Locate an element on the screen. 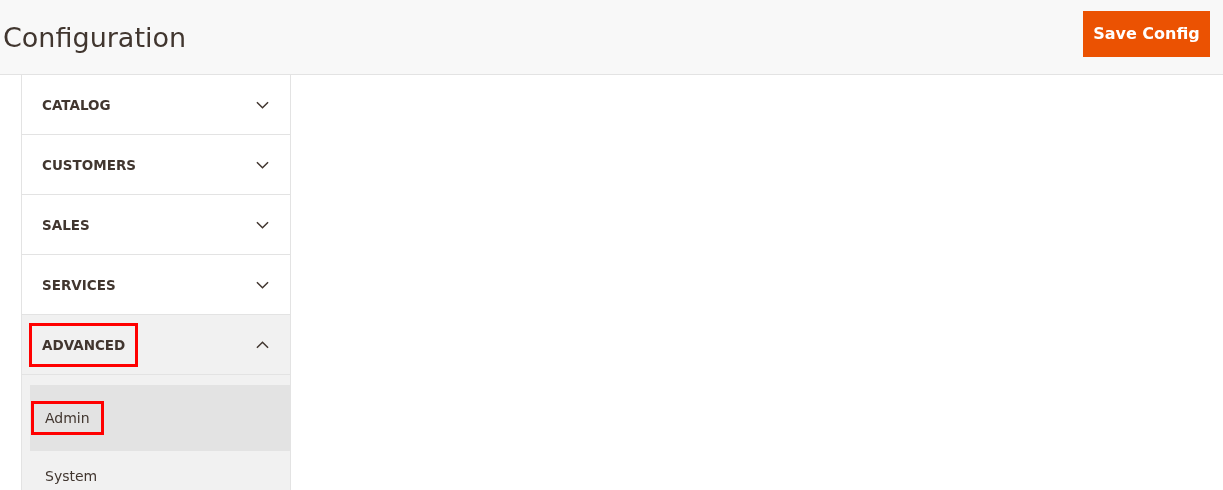  sidebar-item: System is located at coordinates (160, 470).